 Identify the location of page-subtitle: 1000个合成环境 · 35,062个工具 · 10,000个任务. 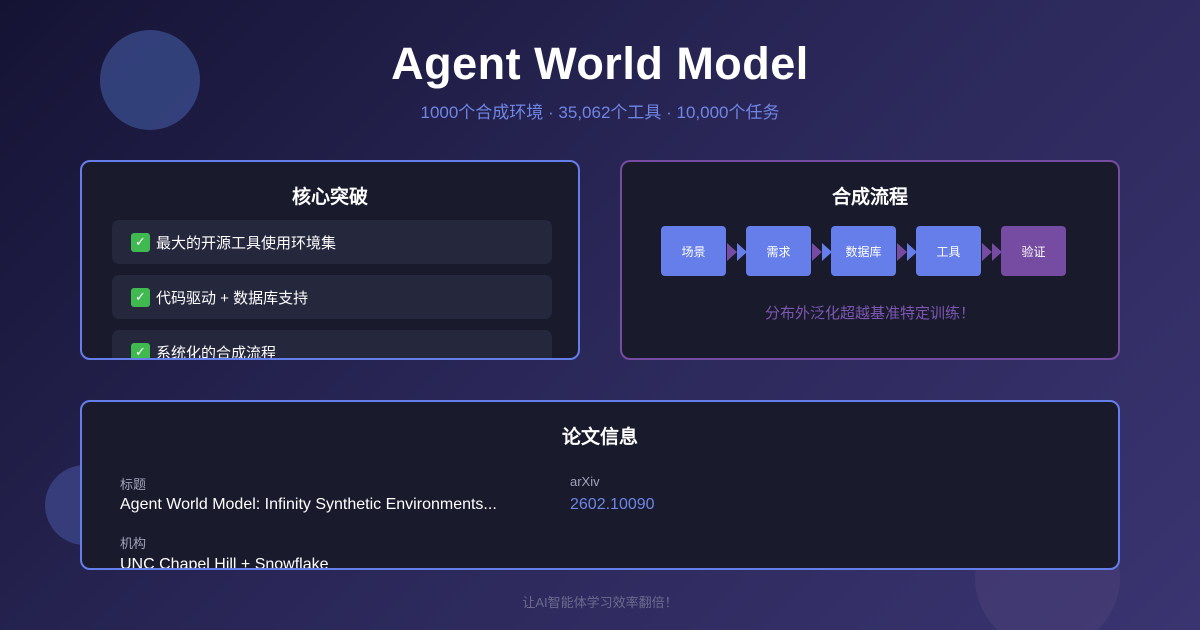
(600, 112).